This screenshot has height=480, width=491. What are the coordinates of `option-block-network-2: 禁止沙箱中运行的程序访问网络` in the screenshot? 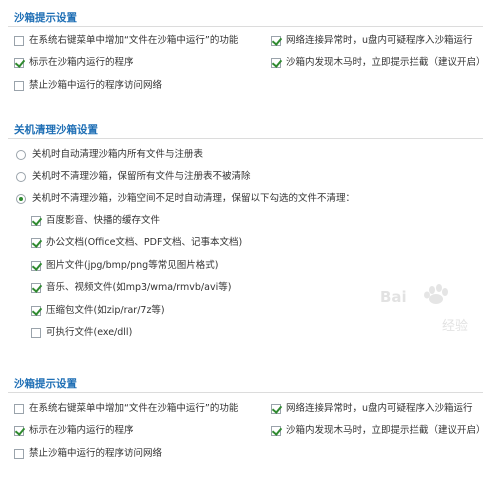 It's located at (88, 454).